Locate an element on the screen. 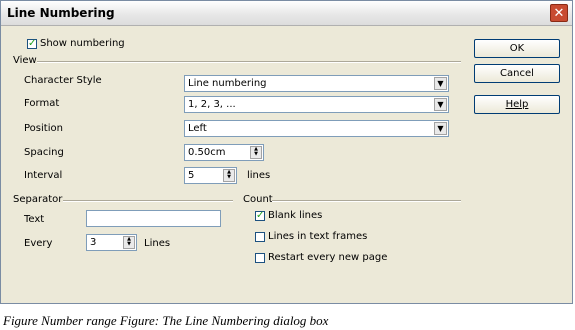  separator-every-spinbox: 3 ▲ ▼ is located at coordinates (111, 242).